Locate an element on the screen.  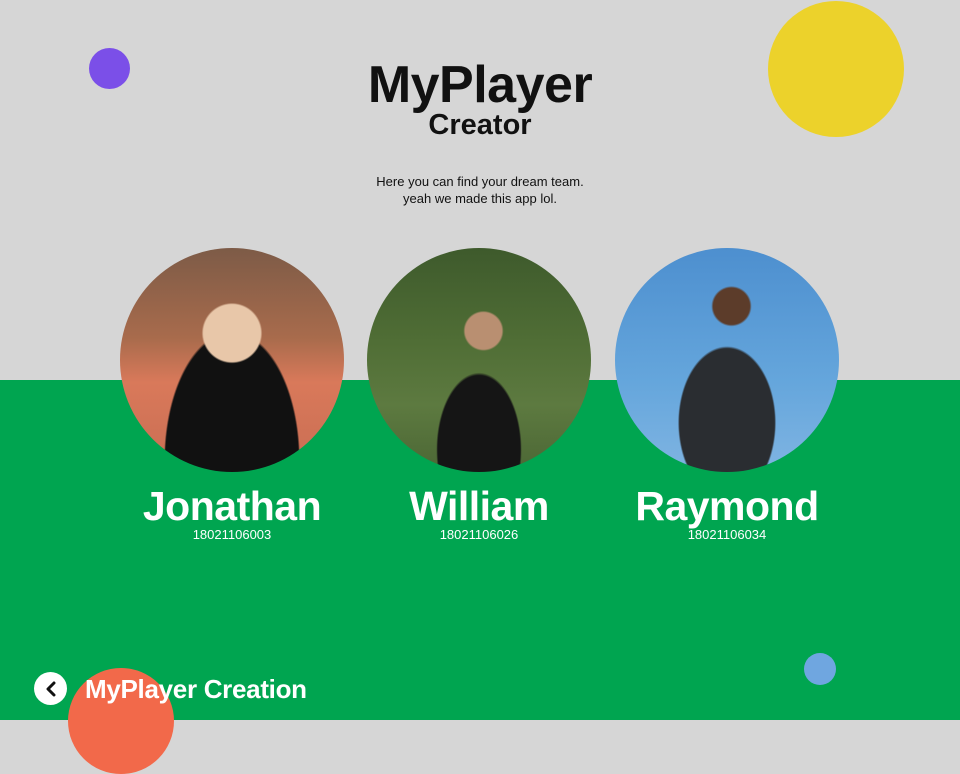
page-header: MyPlayer Creator is located at coordinates (480, 98).